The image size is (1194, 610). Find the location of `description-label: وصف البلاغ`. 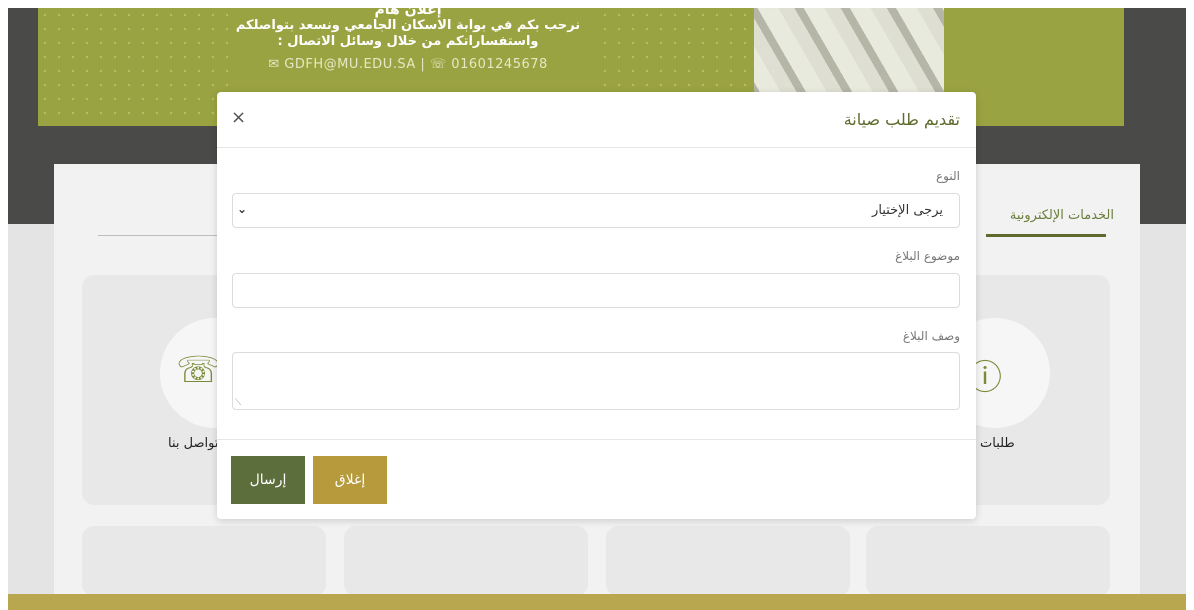

description-label: وصف البلاغ is located at coordinates (931, 336).